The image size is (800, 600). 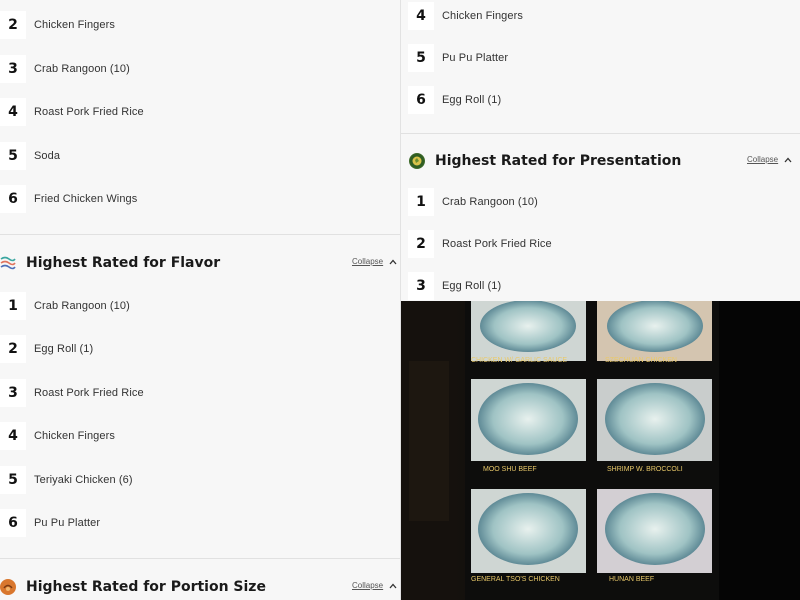 What do you see at coordinates (417, 161) in the screenshot?
I see `presentation-icon` at bounding box center [417, 161].